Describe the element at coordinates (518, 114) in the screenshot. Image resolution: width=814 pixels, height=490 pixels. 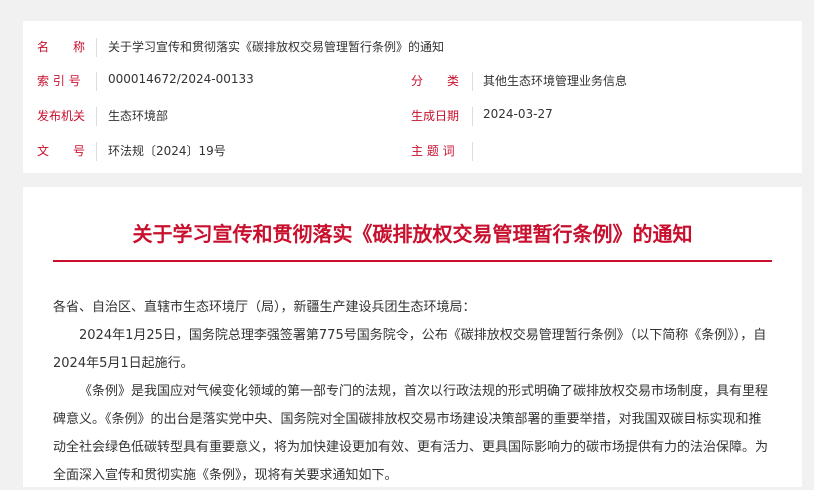
I see `date-value: 2024-03-27` at that location.